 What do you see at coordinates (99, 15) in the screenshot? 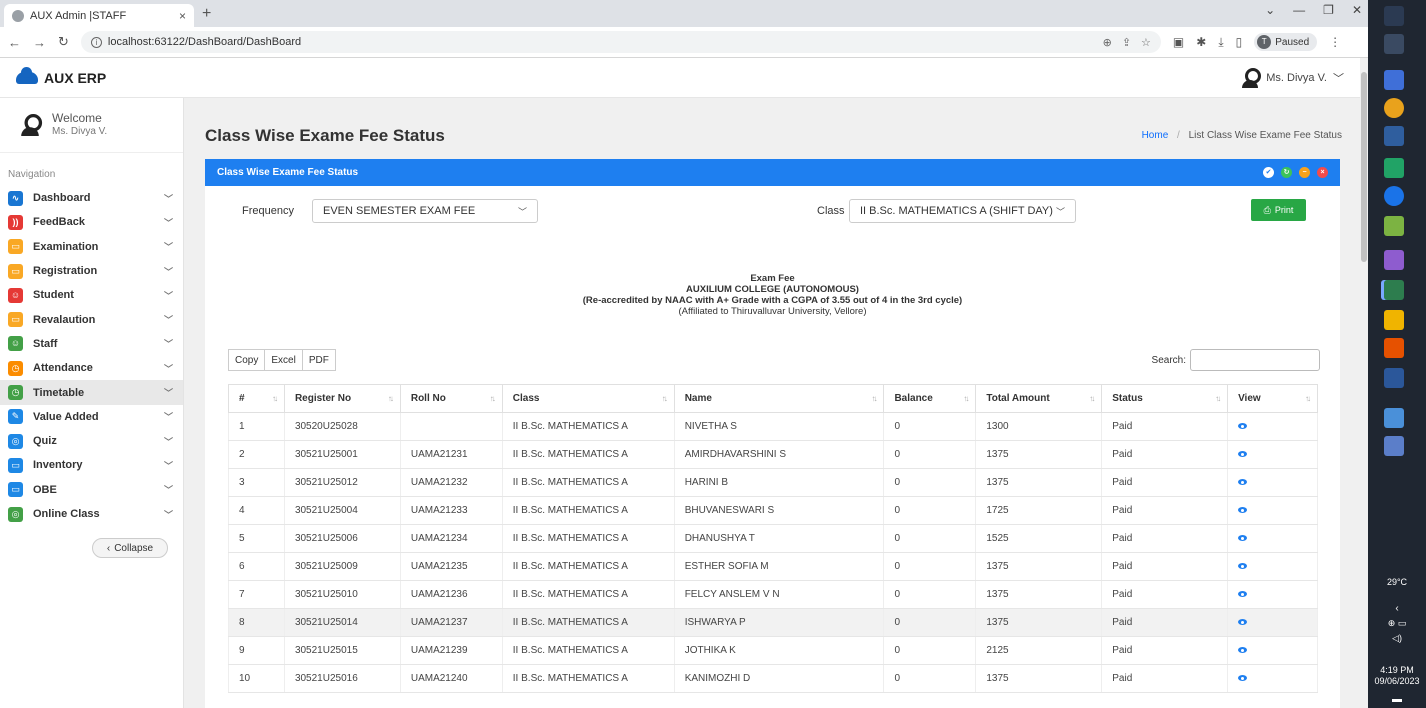
I see `browser-tab: AUX Admin |STAFF ×` at bounding box center [99, 15].